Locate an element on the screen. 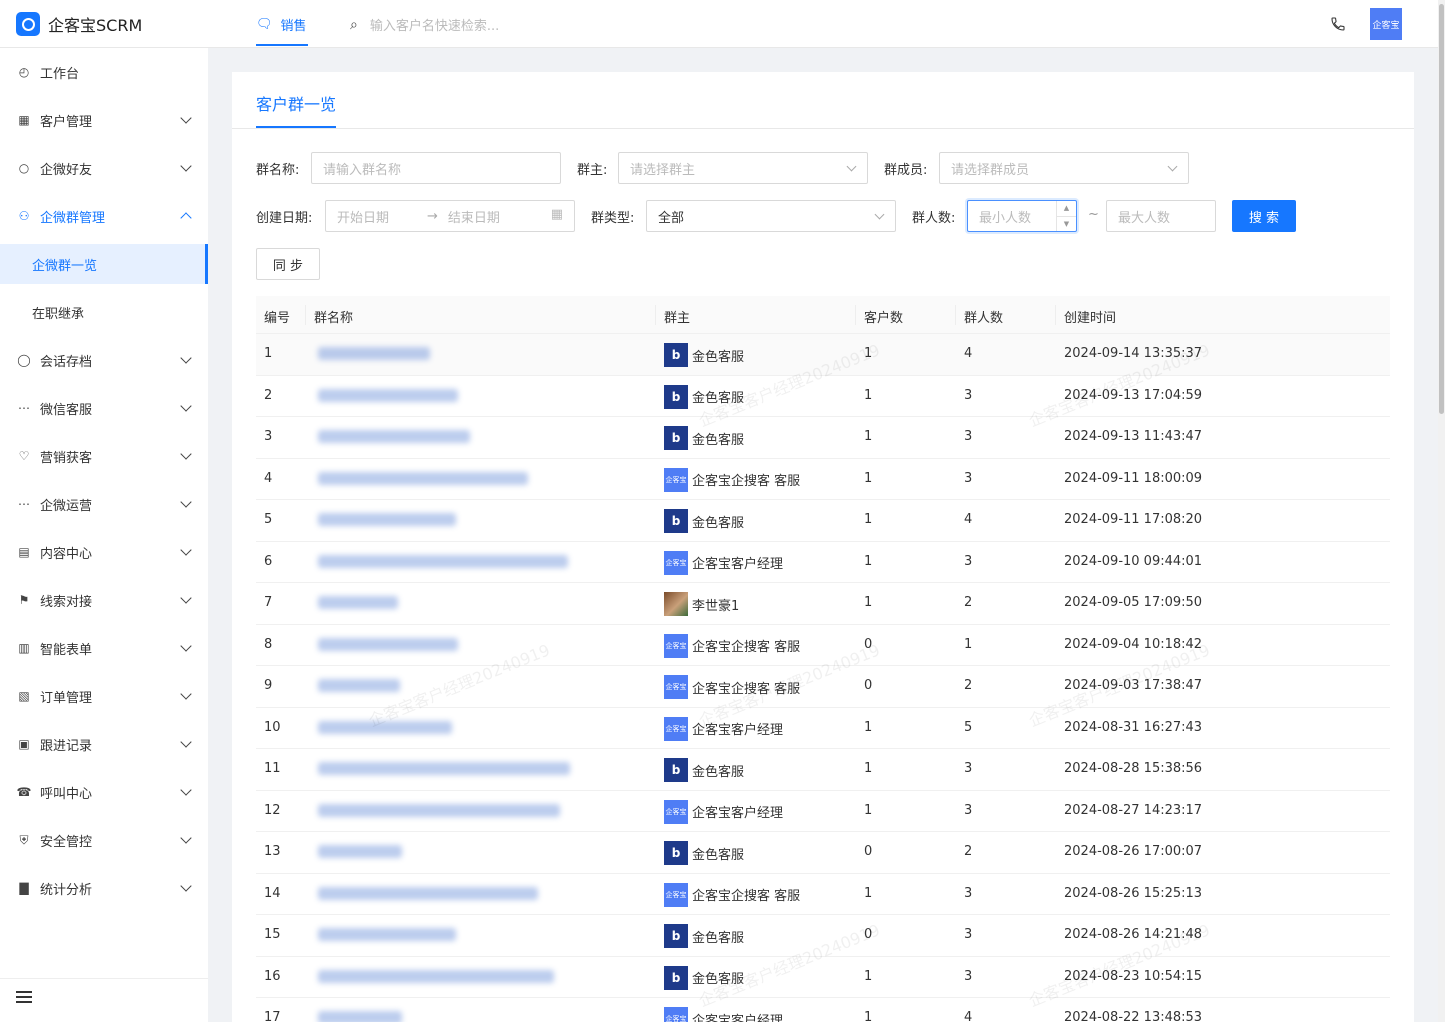 The image size is (1445, 1022). date-range-picker: 开始日期 → 结束日期 ▦ is located at coordinates (450, 216).